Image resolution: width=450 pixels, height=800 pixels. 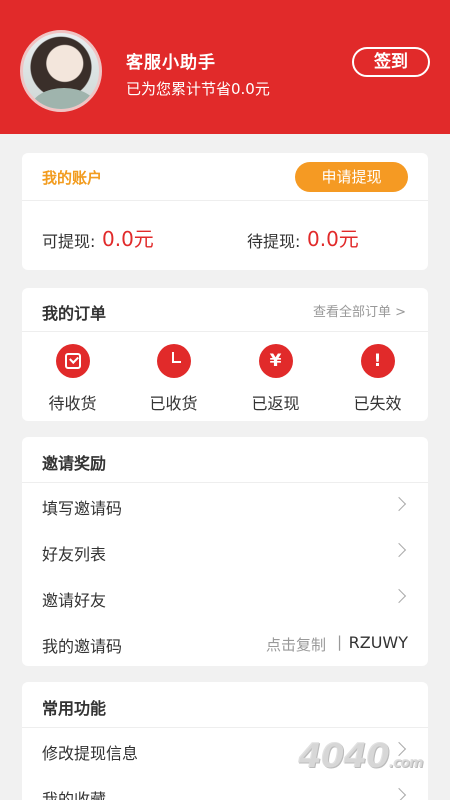 What do you see at coordinates (173, 379) in the screenshot?
I see `order-received: 已收货` at bounding box center [173, 379].